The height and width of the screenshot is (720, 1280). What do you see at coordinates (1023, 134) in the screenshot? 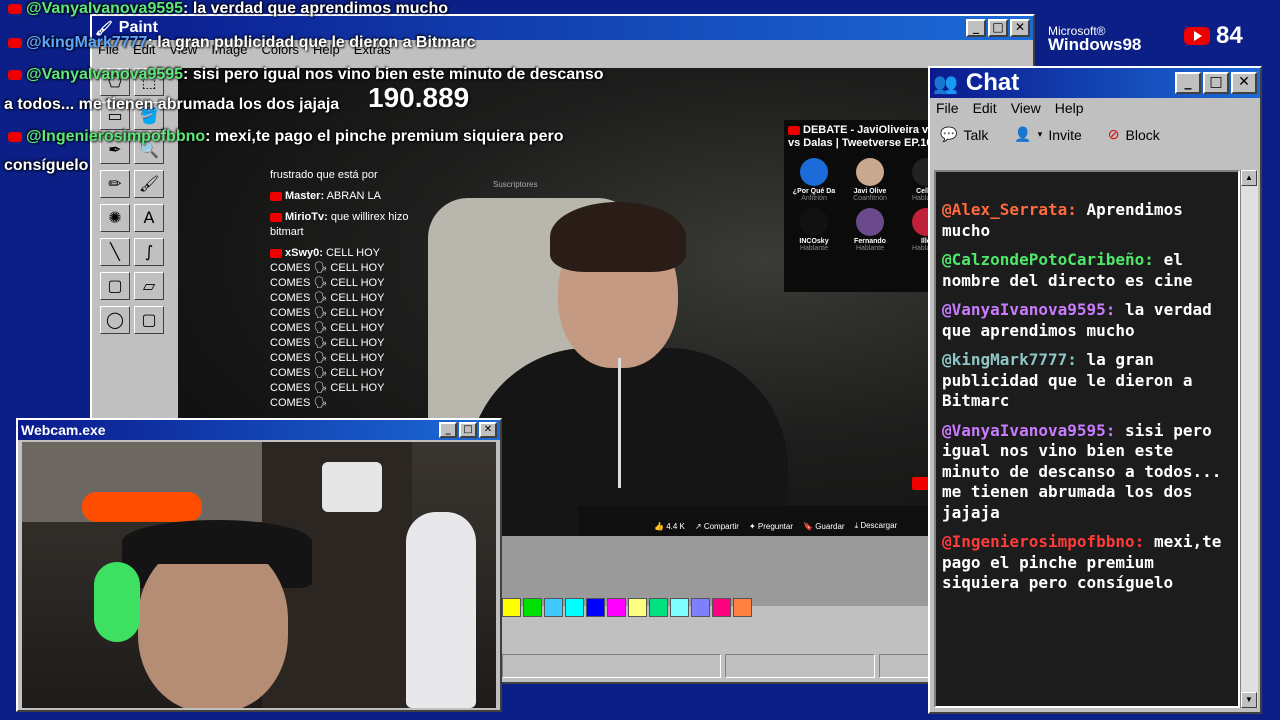
I see `invite-icon: 👤` at bounding box center [1023, 134].